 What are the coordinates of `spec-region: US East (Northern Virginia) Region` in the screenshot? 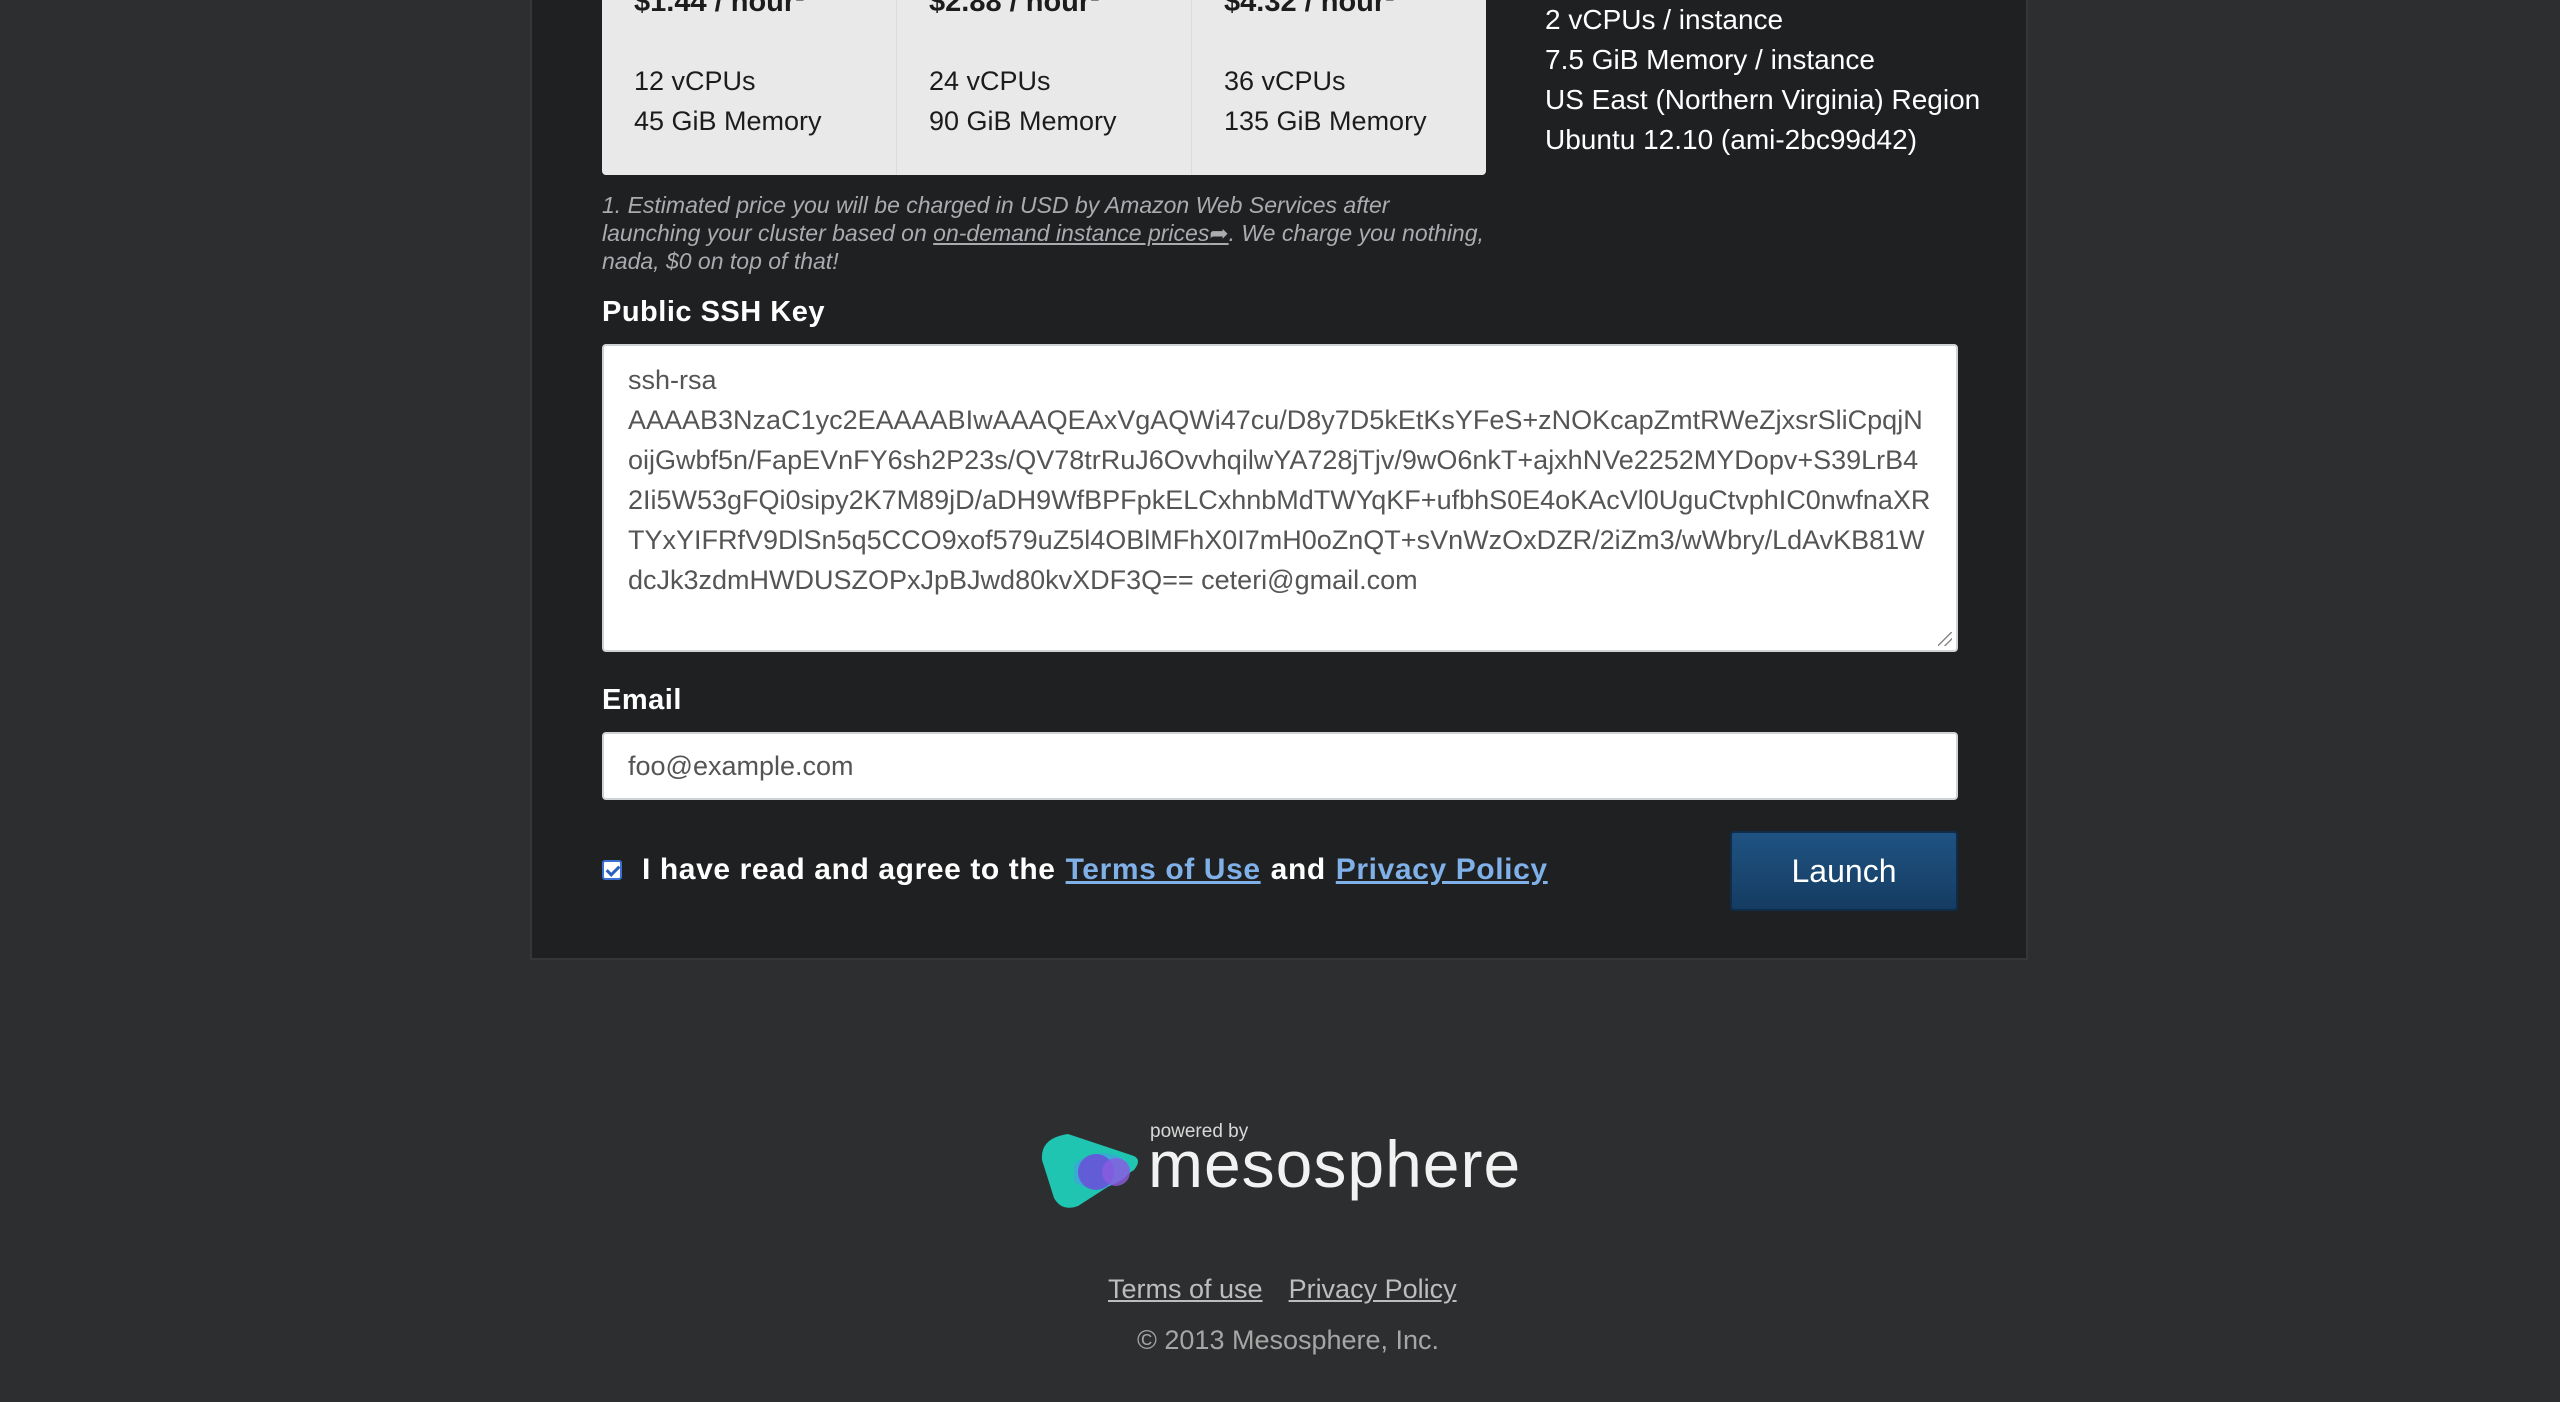 It's located at (1763, 99).